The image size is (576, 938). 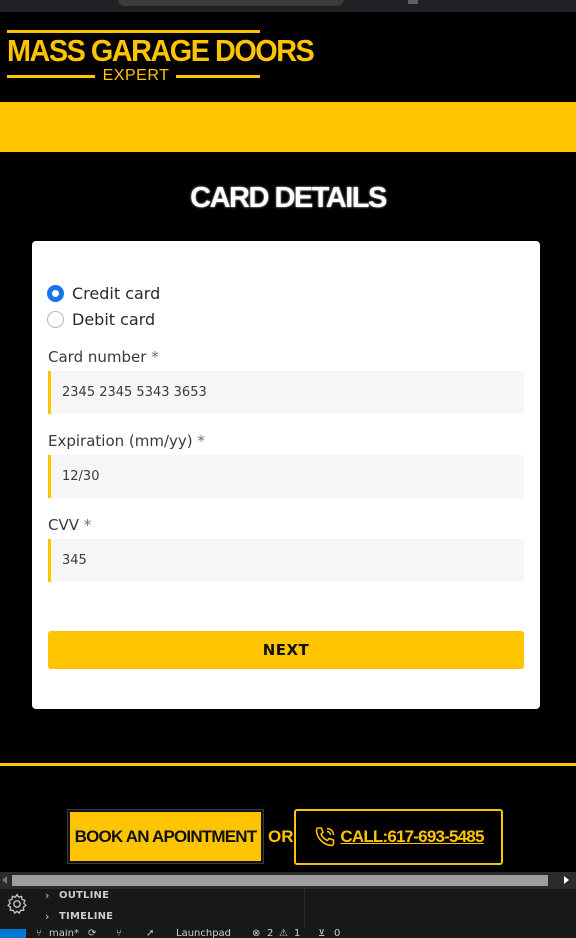 What do you see at coordinates (171, 909) in the screenshot?
I see `ide-sections: › OUTLINE › TIMELINE` at bounding box center [171, 909].